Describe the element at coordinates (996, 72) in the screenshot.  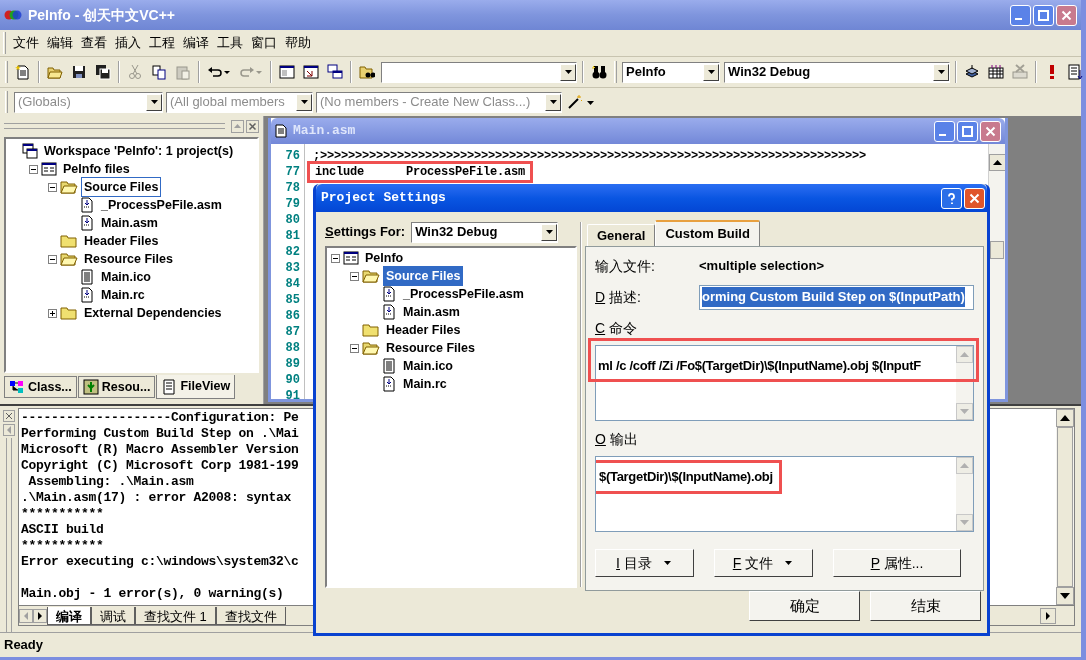
I see `build-icon` at that location.